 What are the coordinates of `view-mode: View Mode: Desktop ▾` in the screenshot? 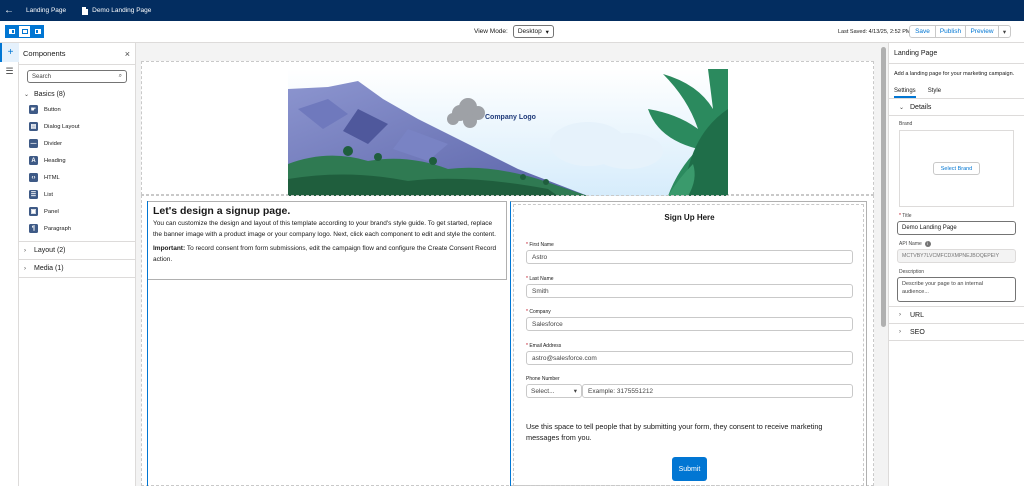 It's located at (514, 31).